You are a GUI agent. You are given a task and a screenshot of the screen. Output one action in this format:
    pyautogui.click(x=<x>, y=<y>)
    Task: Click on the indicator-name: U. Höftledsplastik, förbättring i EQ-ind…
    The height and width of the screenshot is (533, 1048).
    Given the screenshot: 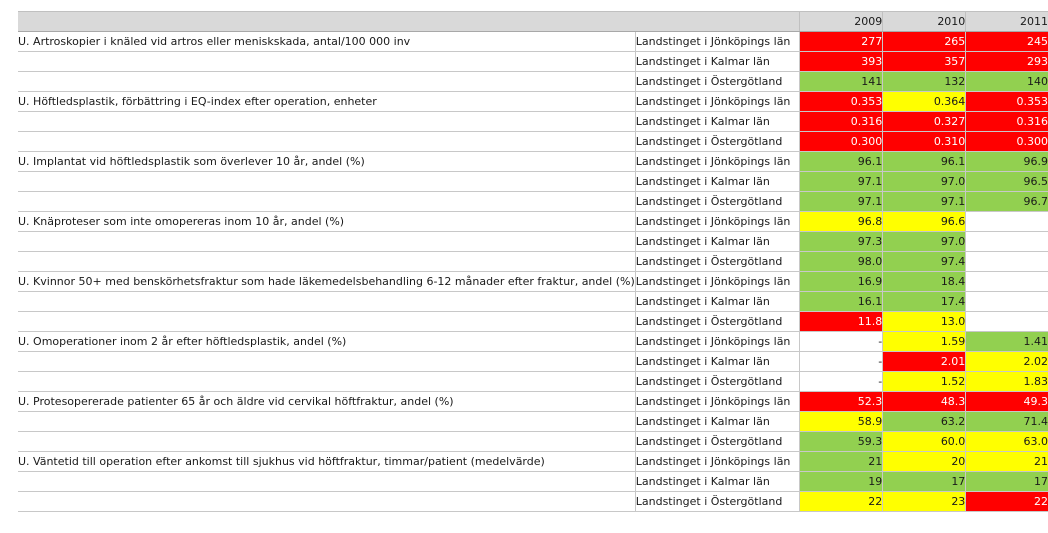 What is the action you would take?
    pyautogui.click(x=327, y=101)
    